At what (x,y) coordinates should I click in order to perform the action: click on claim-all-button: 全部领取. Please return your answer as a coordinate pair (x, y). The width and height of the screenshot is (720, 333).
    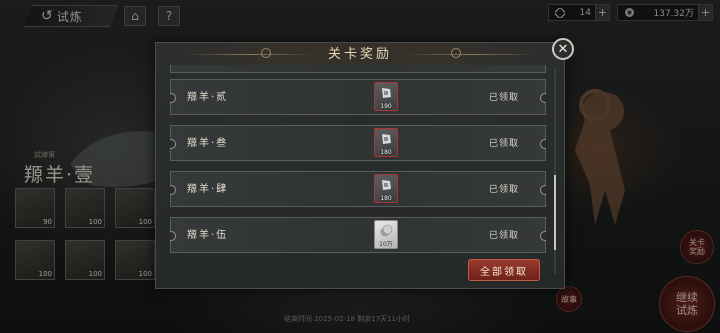
    Looking at the image, I should click on (504, 270).